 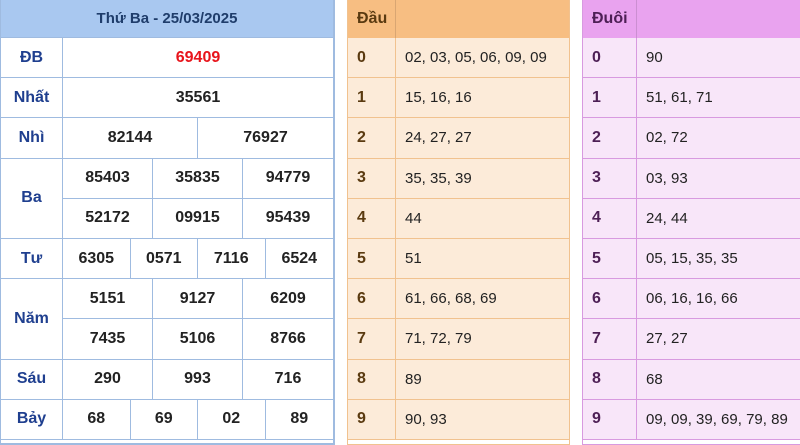 I want to click on dau-digit: 5, so click(x=372, y=259).